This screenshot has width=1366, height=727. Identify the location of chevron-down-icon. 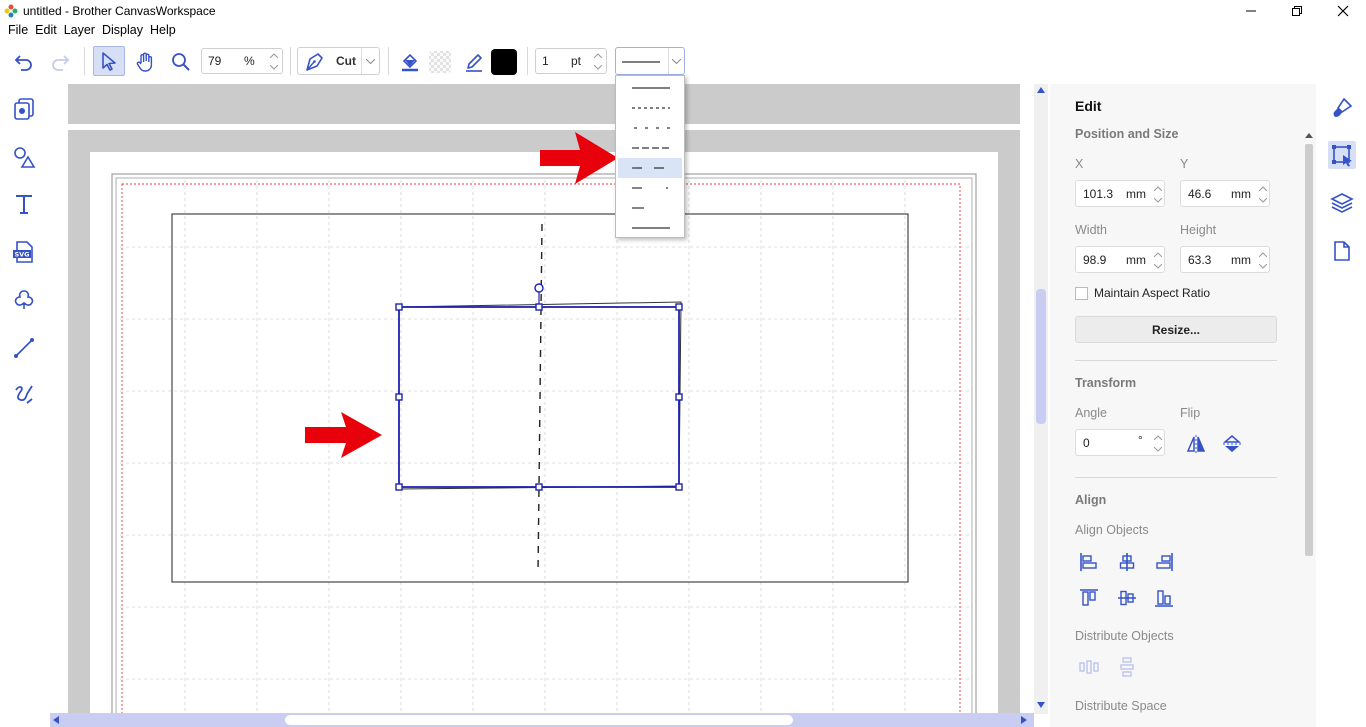
(1158, 200).